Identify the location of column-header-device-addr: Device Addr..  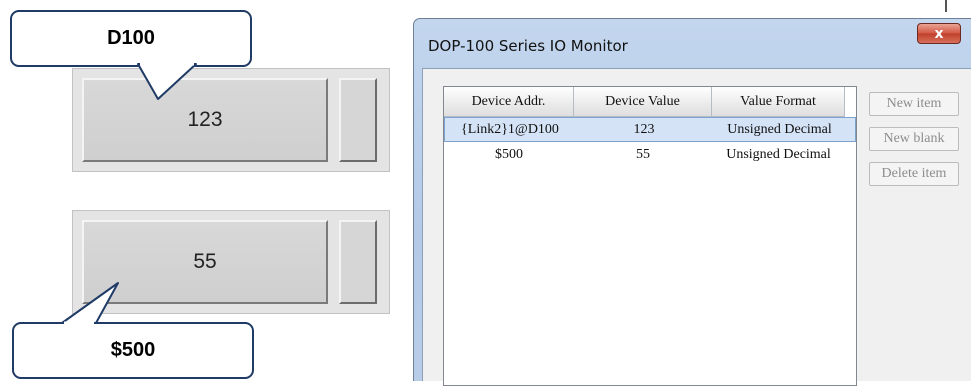
(509, 102).